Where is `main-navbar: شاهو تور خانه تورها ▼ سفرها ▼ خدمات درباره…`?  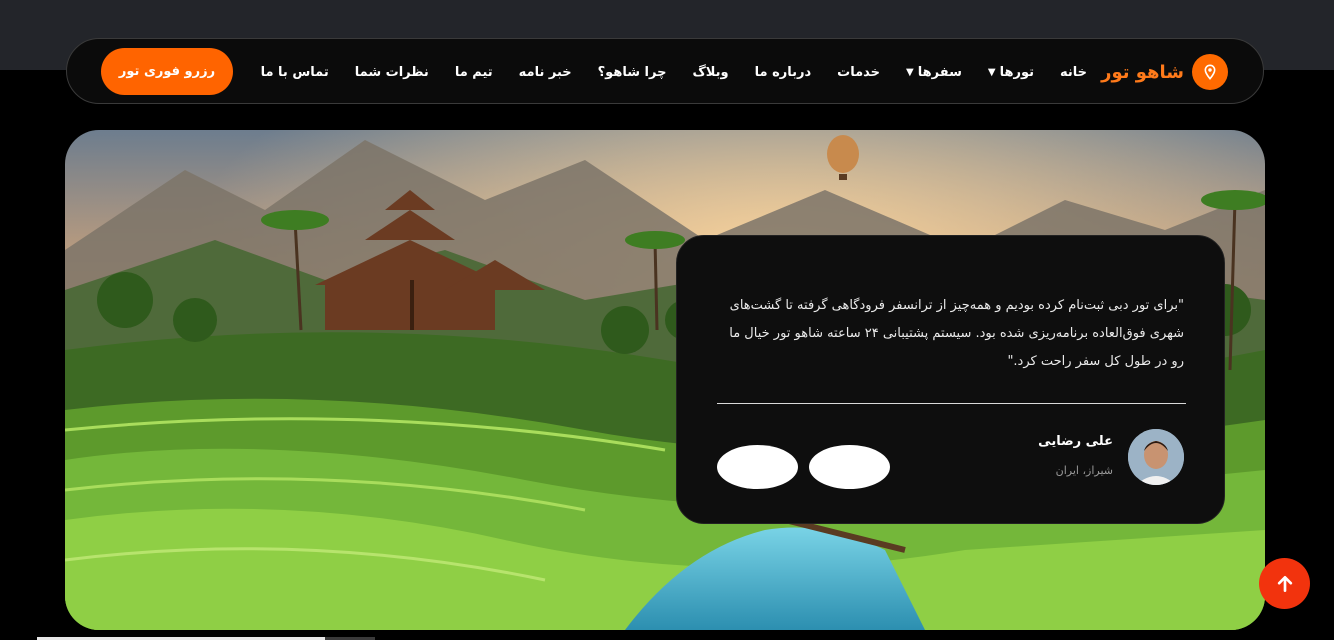
main-navbar: شاهو تور خانه تورها ▼ سفرها ▼ خدمات درباره… is located at coordinates (665, 71).